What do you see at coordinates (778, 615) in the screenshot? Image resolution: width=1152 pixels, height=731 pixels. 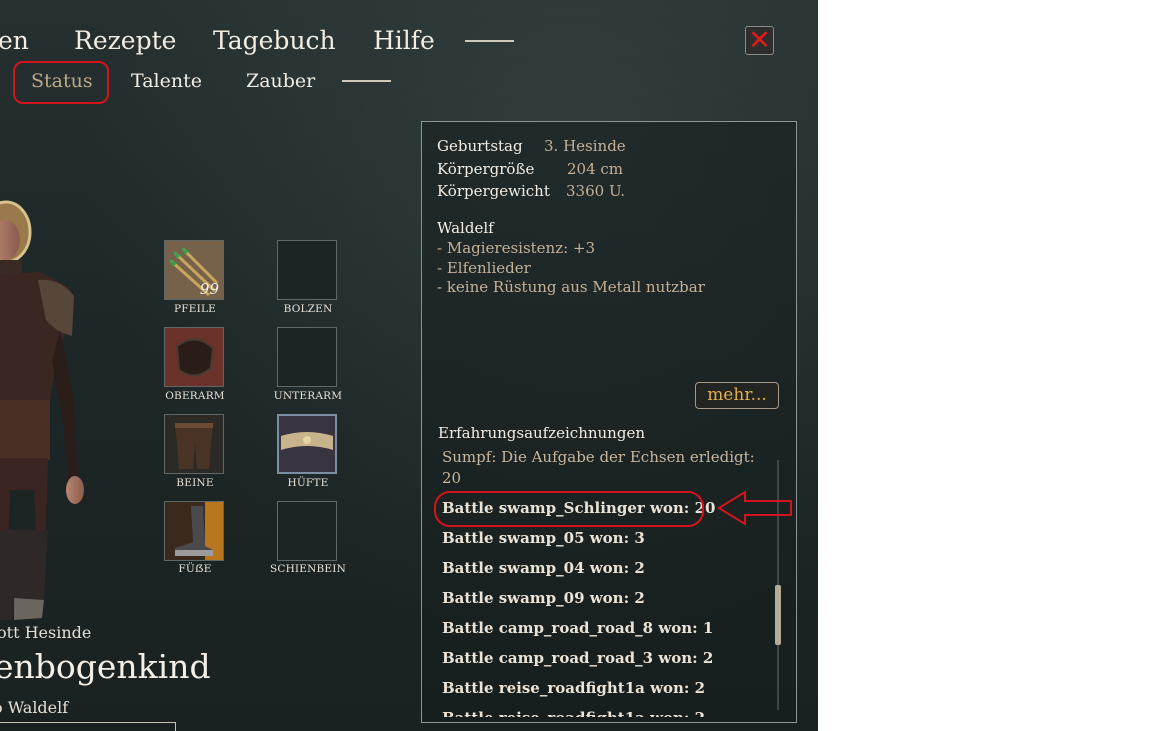 I see `scrollbar-thumb` at bounding box center [778, 615].